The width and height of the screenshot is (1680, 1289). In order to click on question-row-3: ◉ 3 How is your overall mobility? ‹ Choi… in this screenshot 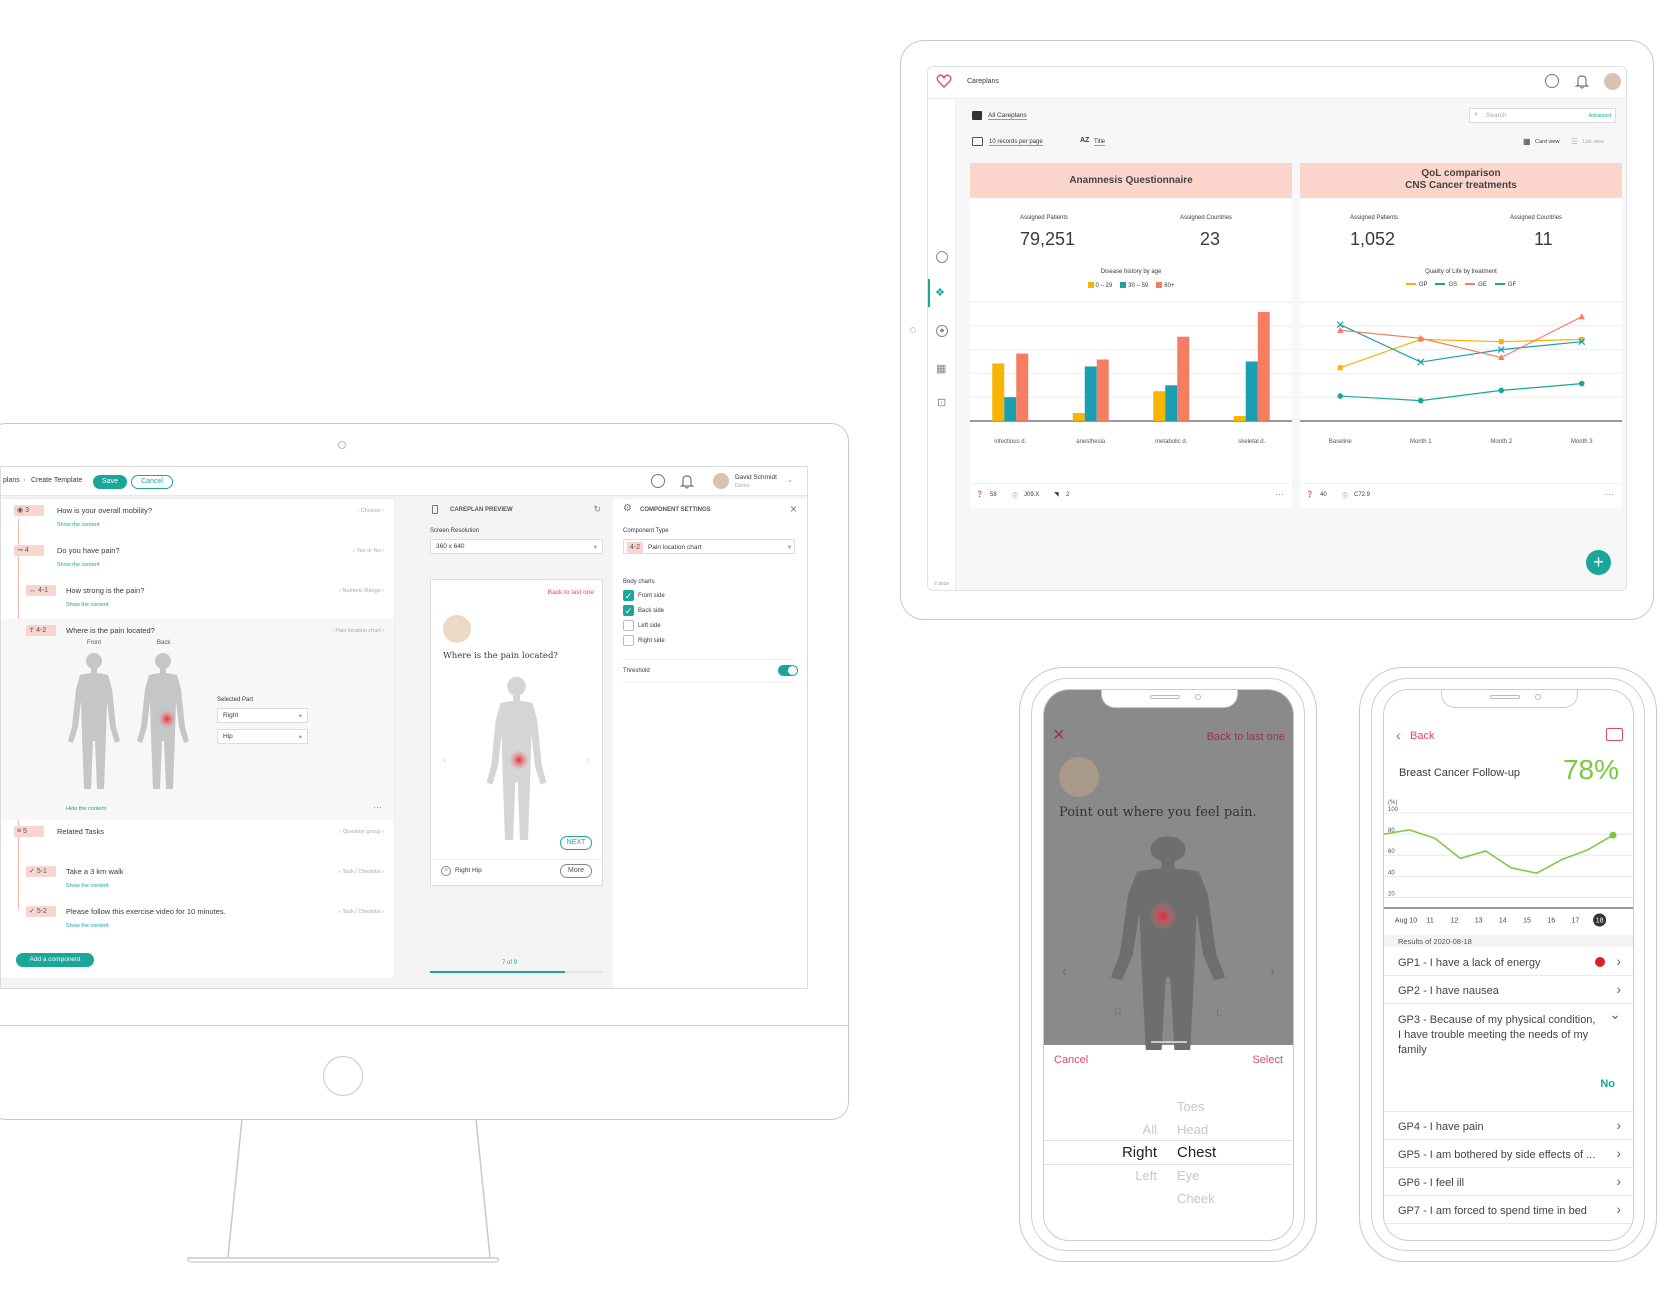, I will do `click(197, 524)`.